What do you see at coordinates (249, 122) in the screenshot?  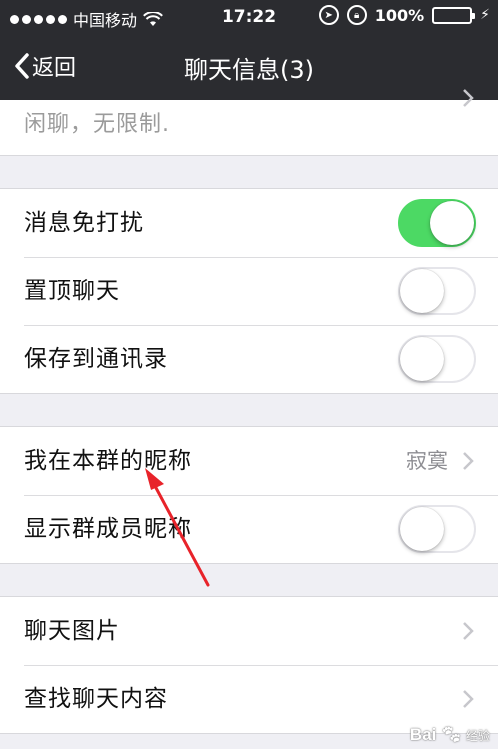 I see `group-announcement-row: 闲聊，无限制.` at bounding box center [249, 122].